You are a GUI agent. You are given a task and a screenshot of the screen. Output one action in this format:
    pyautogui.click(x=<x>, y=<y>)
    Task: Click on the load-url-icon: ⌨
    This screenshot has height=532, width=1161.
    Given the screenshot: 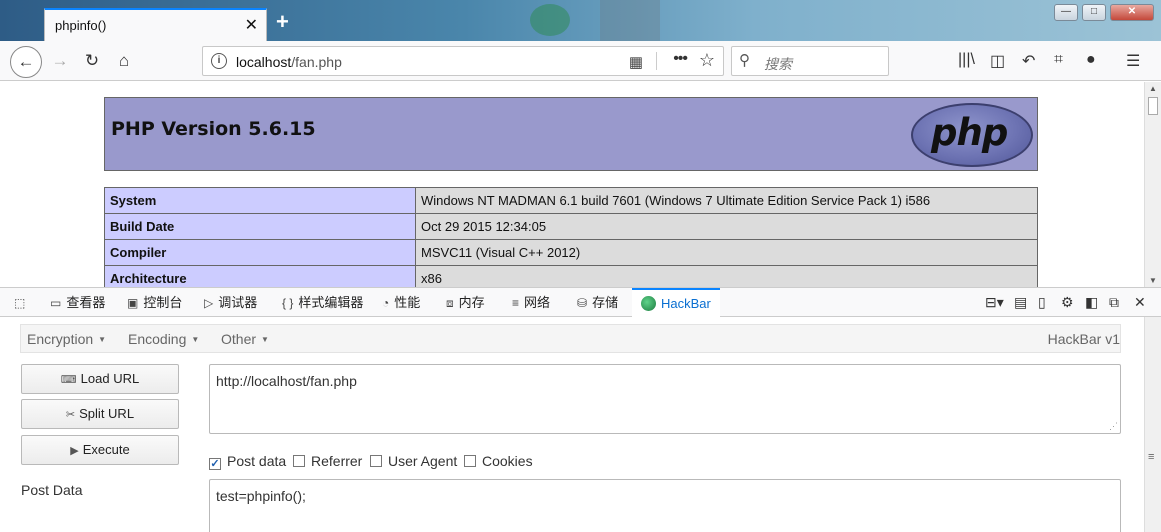 What is the action you would take?
    pyautogui.click(x=68, y=380)
    